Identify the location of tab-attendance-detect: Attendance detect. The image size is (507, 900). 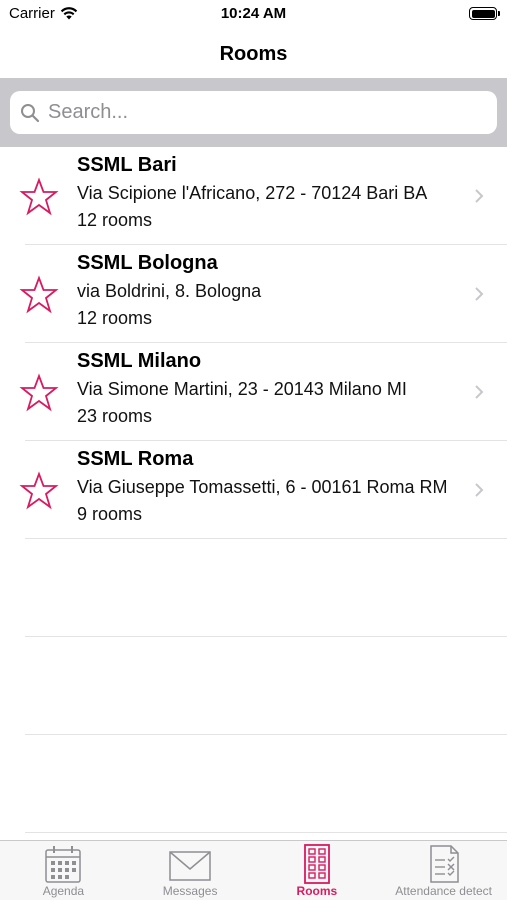
(443, 870).